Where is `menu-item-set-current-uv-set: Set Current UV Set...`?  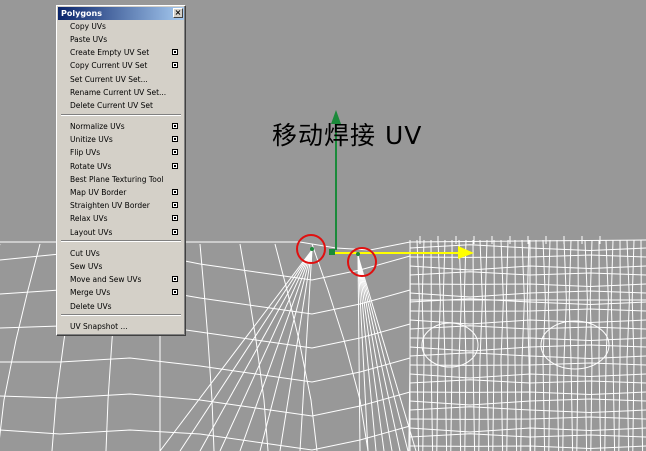 menu-item-set-current-uv-set: Set Current UV Set... is located at coordinates (121, 79).